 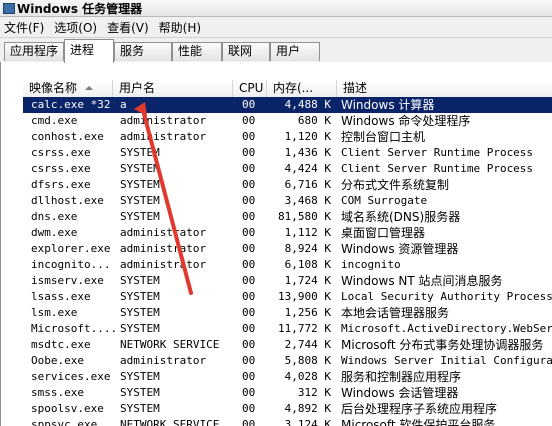 I want to click on process-image-name: dfsrs.exe, so click(x=61, y=184).